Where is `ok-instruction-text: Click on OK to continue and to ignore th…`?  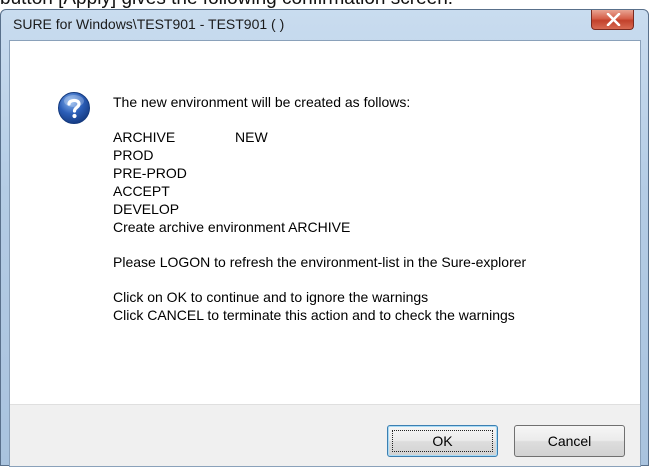
ok-instruction-text: Click on OK to continue and to ignore th… is located at coordinates (271, 297).